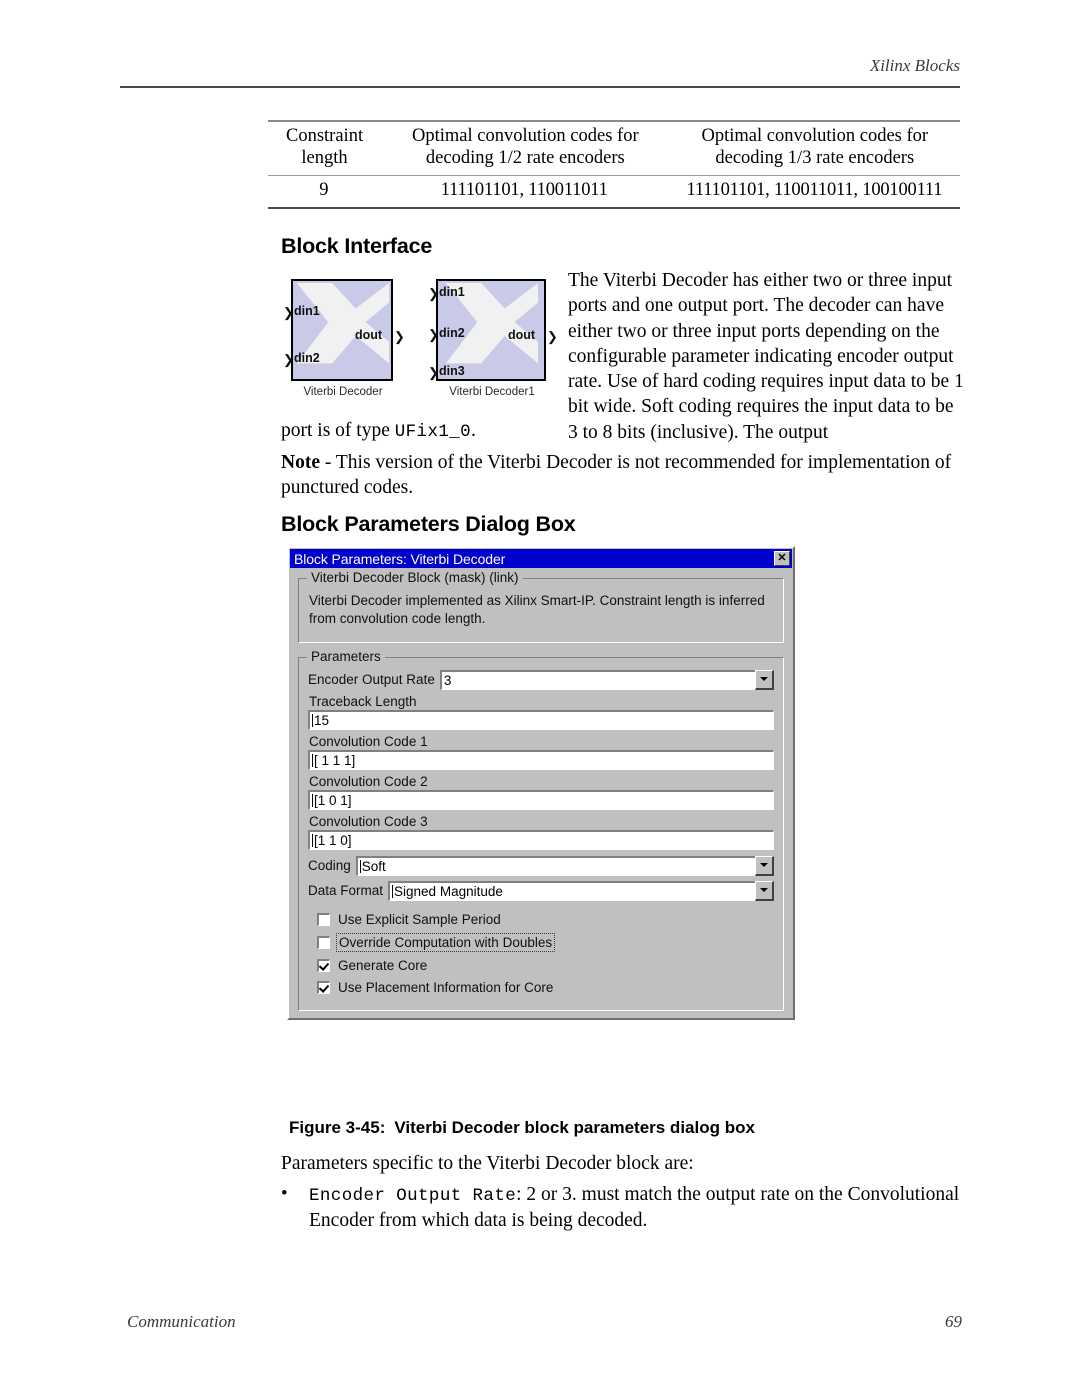 Image resolution: width=1080 pixels, height=1397 pixels. Describe the element at coordinates (415, 577) in the screenshot. I see `mask-group-legend: Viterbi Decoder Block (mask) (link)` at that location.